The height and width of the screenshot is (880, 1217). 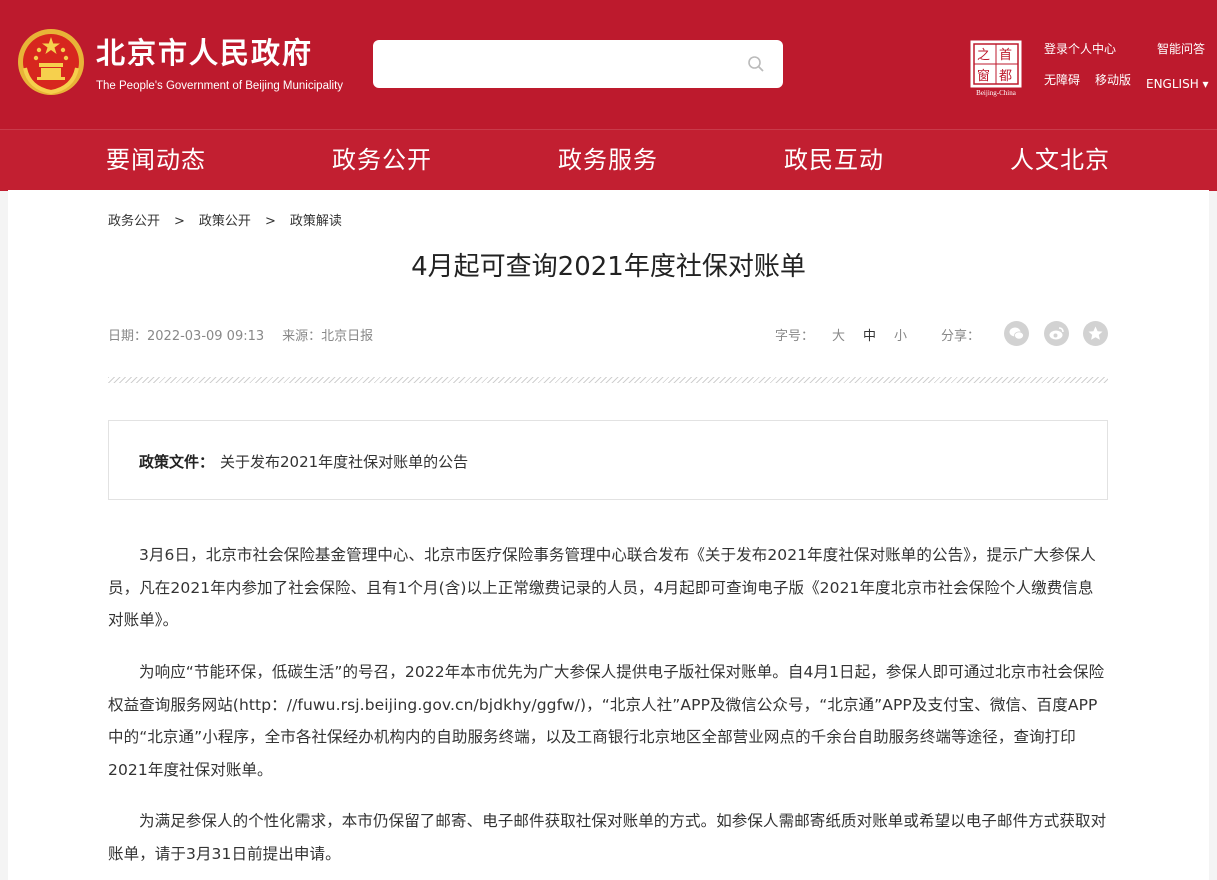 I want to click on font-size-medium: 中, so click(x=869, y=336).